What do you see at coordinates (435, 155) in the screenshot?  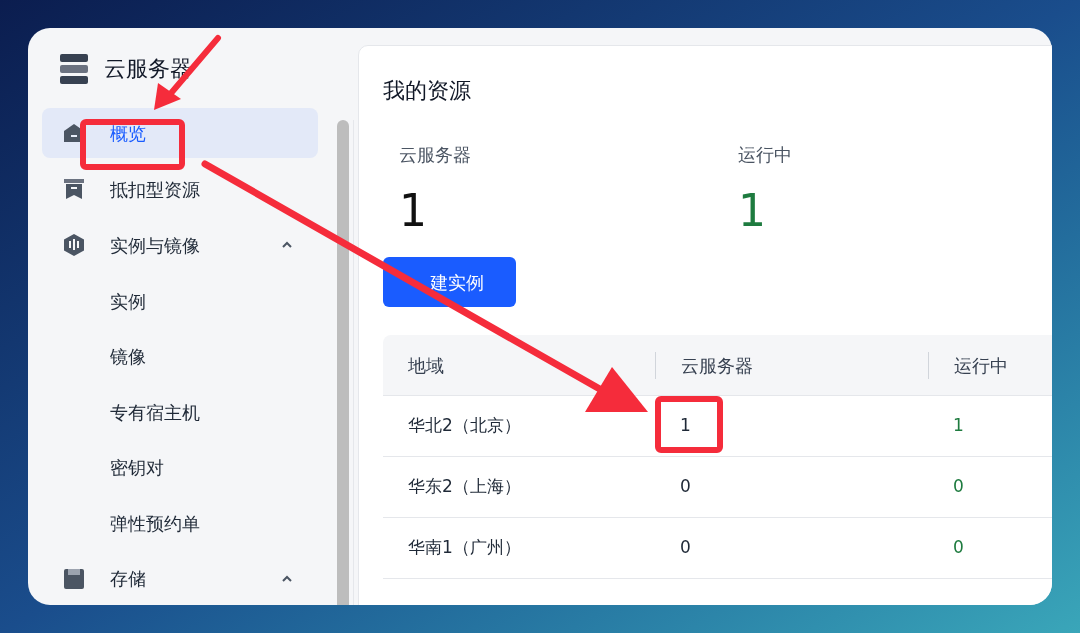 I see `stat-label: 云服务器` at bounding box center [435, 155].